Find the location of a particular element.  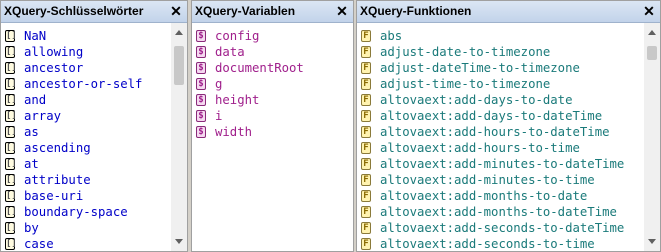

variable-item-label: i is located at coordinates (219, 116).